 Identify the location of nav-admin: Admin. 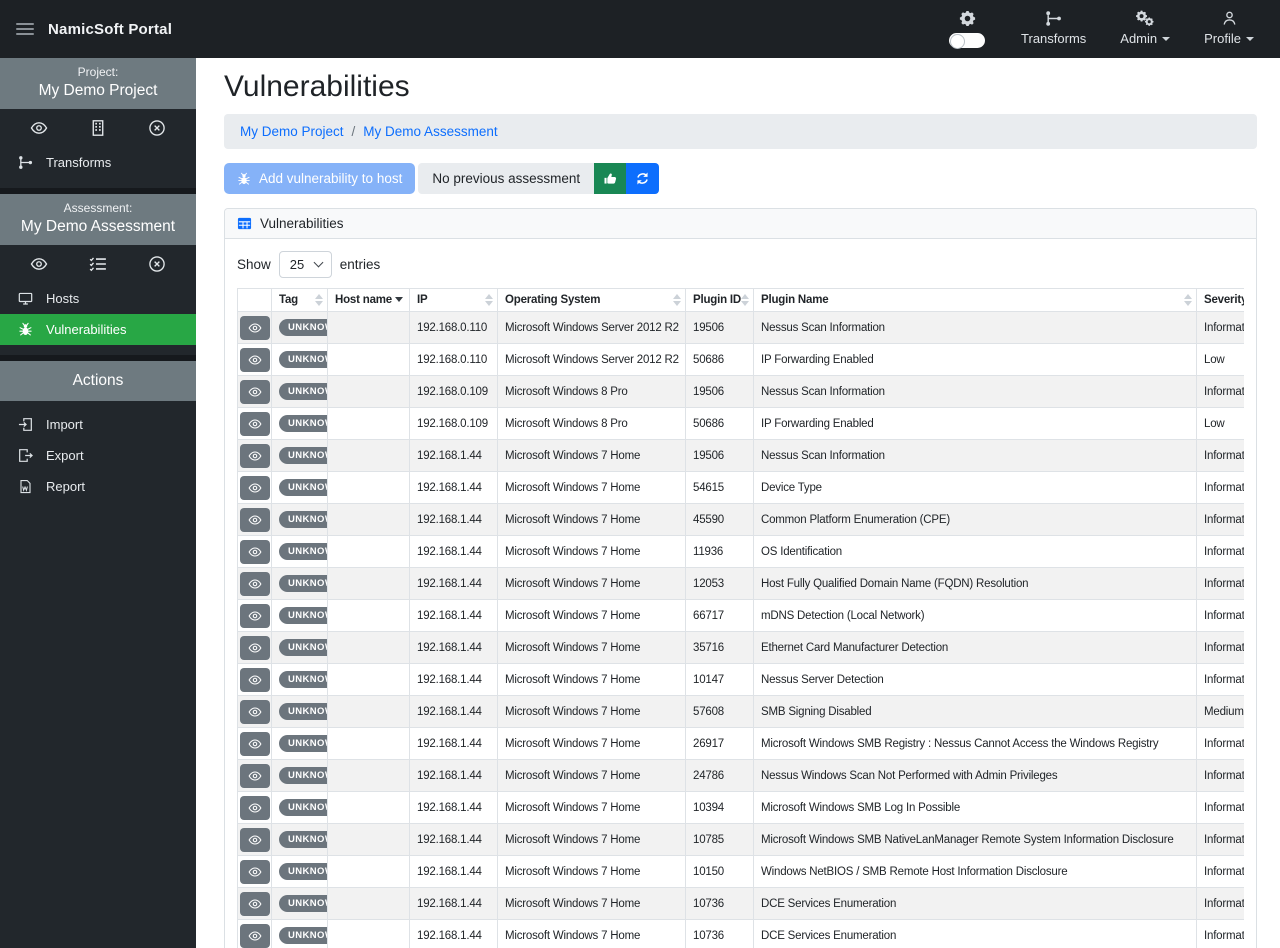
(1145, 28).